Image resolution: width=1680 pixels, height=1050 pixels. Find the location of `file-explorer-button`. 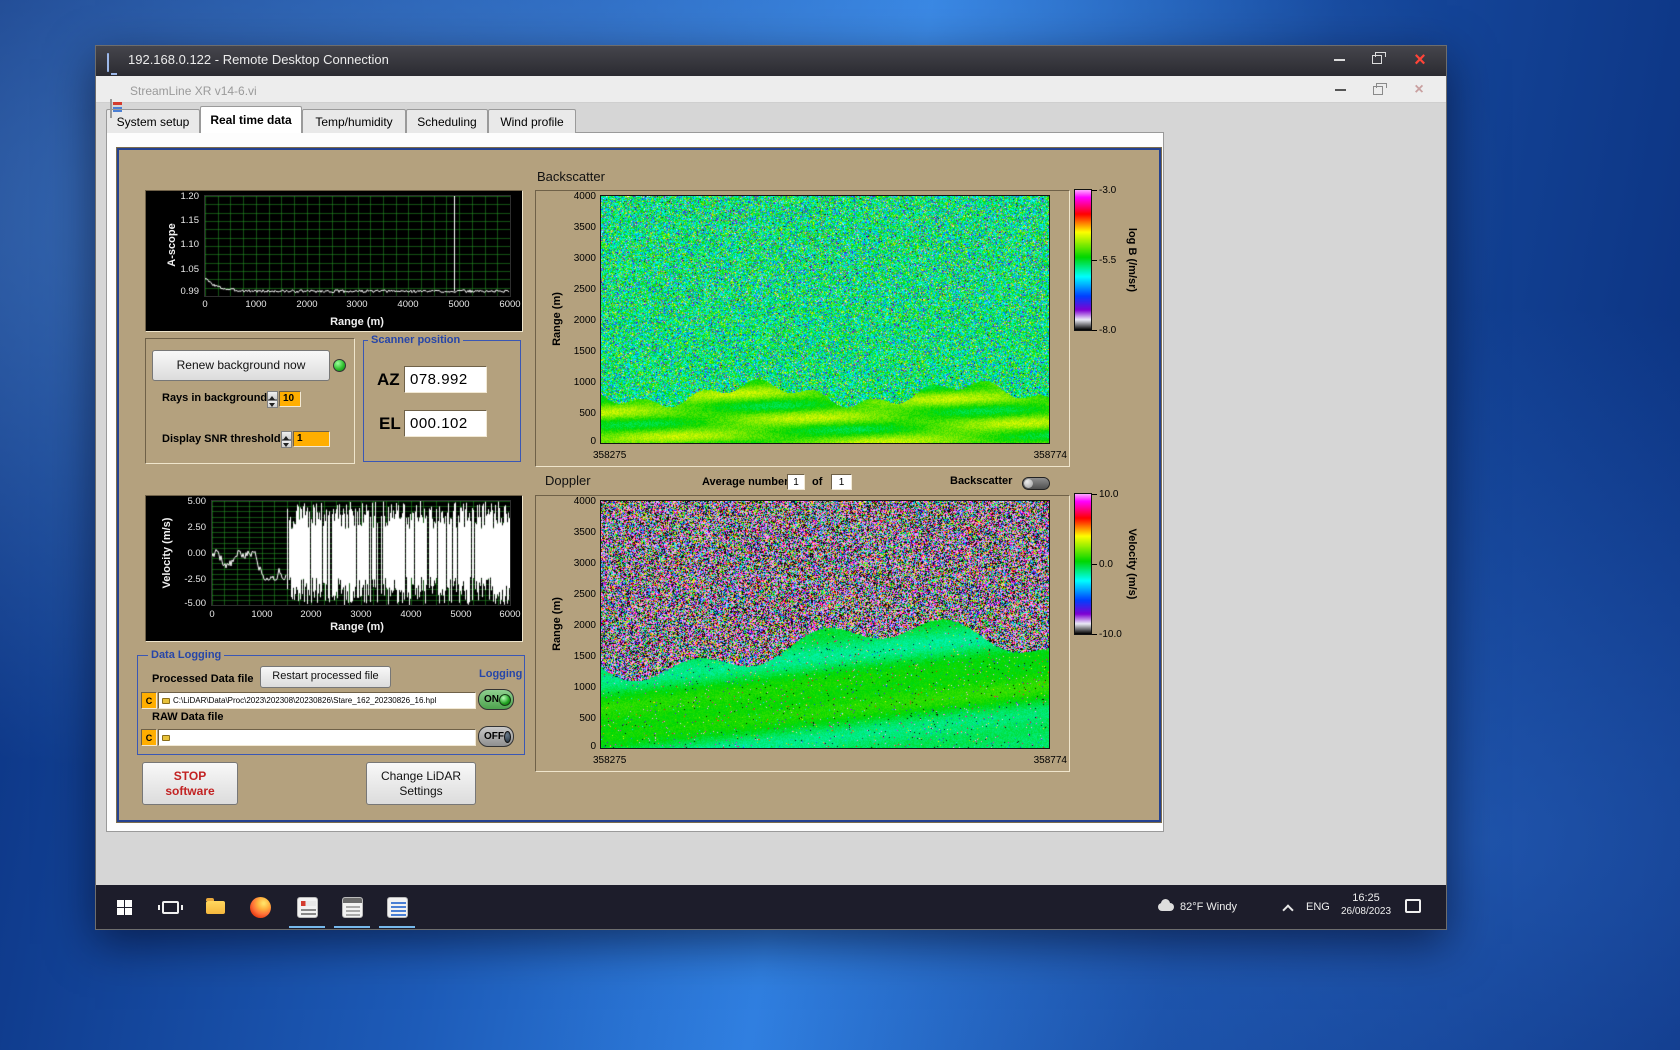

file-explorer-button is located at coordinates (215, 907).